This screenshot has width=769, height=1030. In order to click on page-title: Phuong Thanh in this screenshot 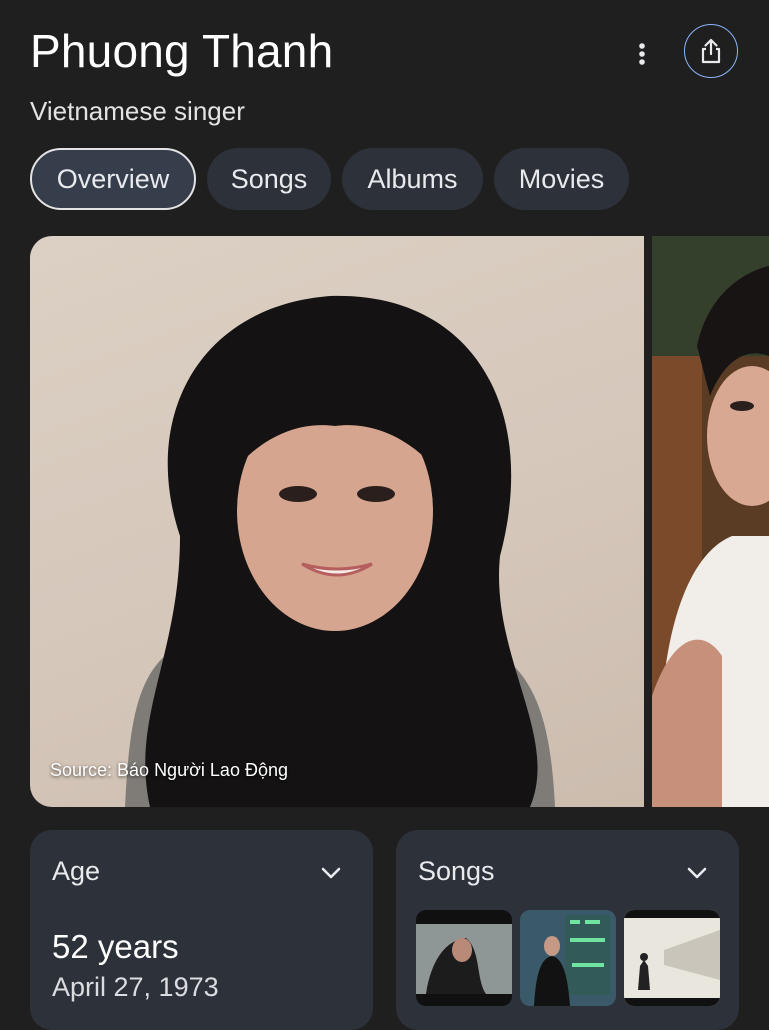, I will do `click(182, 51)`.